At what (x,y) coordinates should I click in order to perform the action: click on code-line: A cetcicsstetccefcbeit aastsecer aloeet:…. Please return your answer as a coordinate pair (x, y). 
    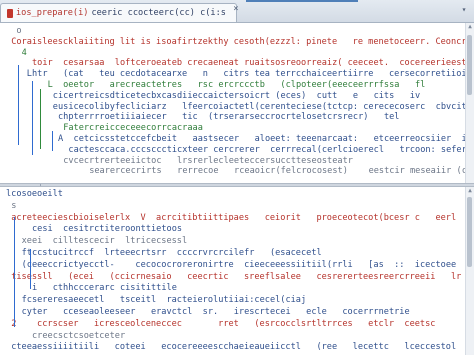
    Looking at the image, I should click on (262, 139).